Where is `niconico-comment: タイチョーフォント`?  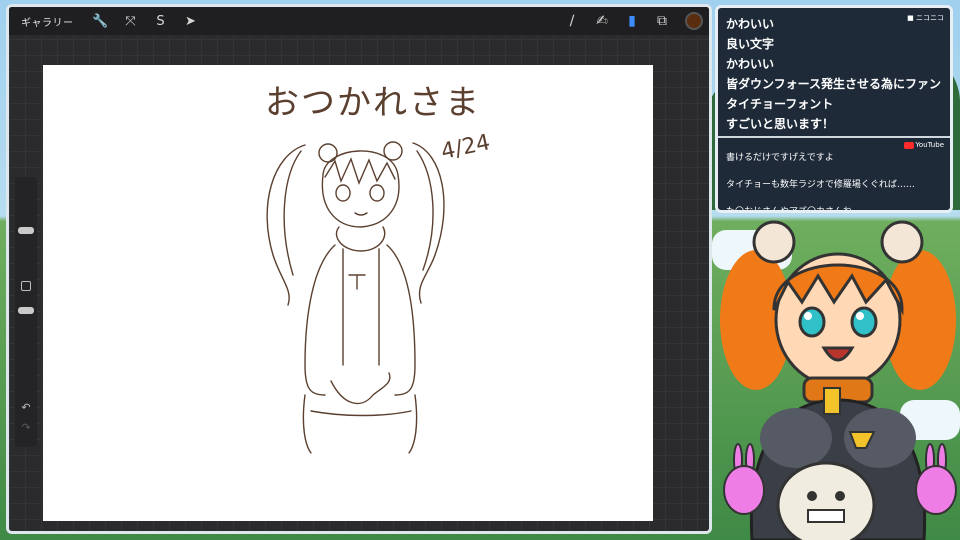
niconico-comment: タイチョーフォント is located at coordinates (780, 104).